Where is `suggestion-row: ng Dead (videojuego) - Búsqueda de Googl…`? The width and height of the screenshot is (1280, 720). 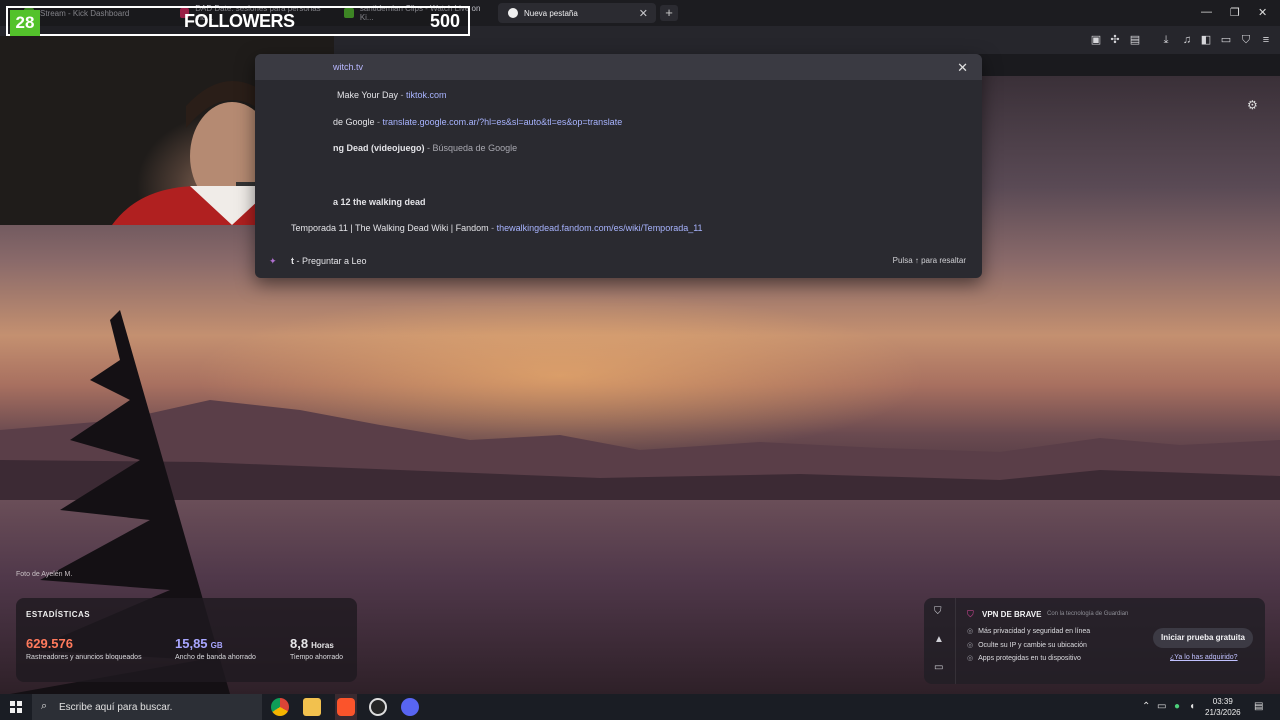 suggestion-row: ng Dead (videojuego) - Búsqueda de Googl… is located at coordinates (425, 148).